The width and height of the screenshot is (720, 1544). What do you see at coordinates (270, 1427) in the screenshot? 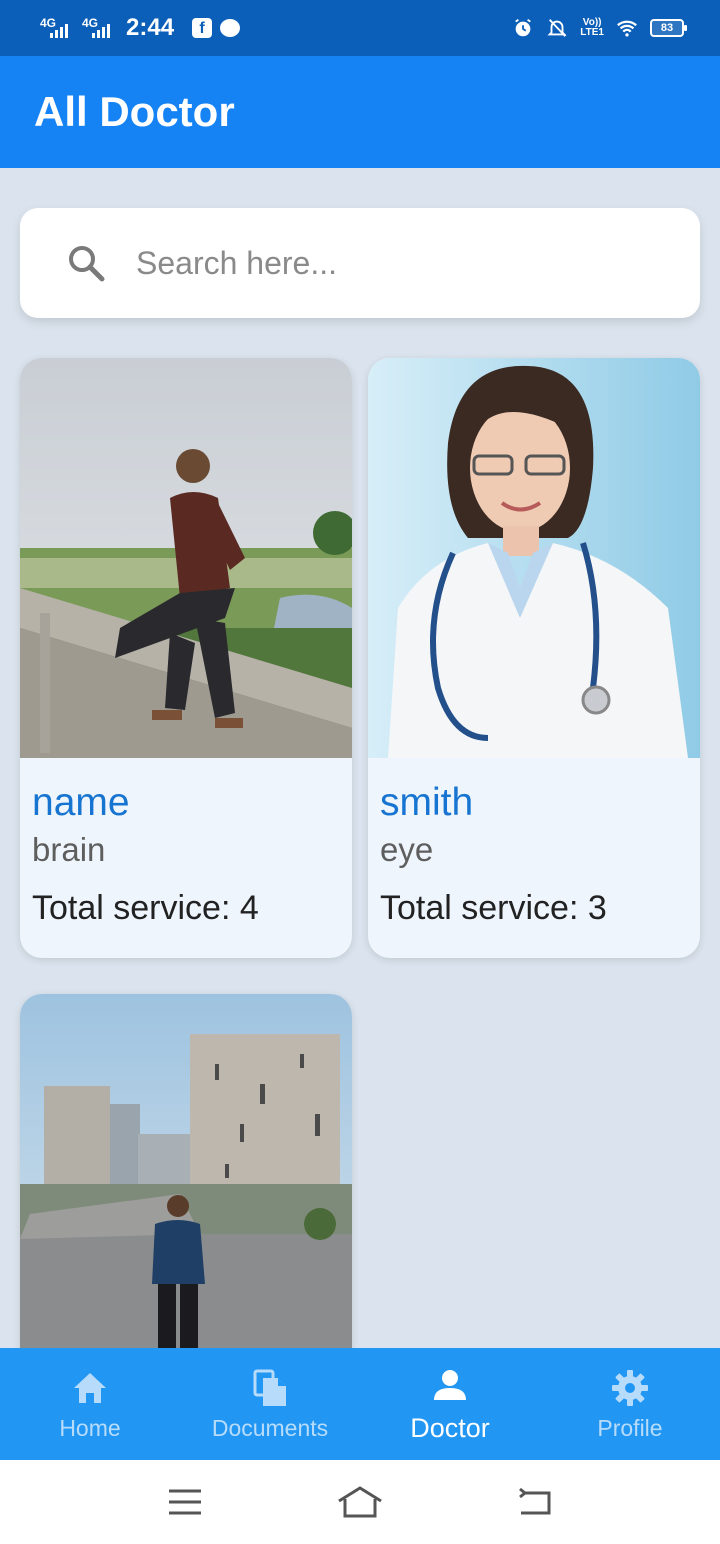
I see `nav-label-documents: Documents` at bounding box center [270, 1427].